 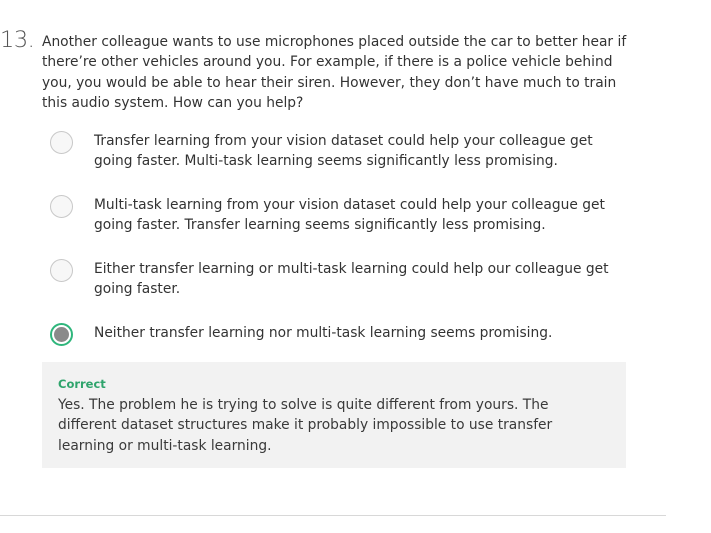 I want to click on radio-selected-dot, so click(x=61, y=334).